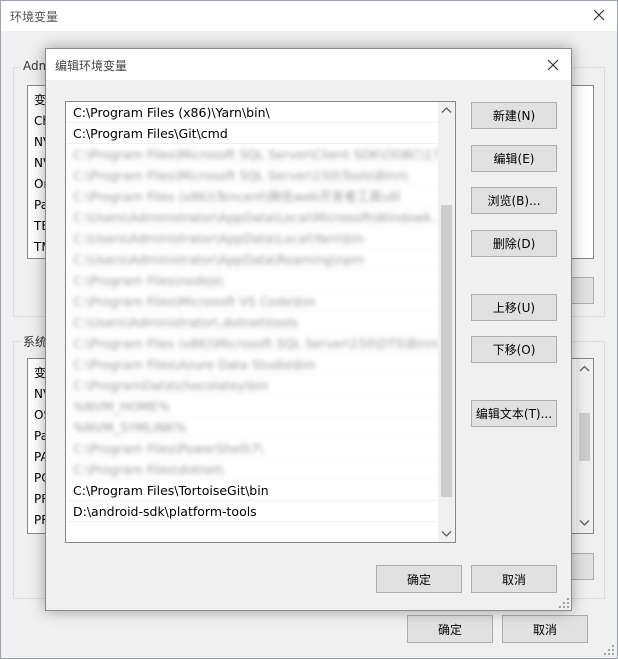 This screenshot has width=618, height=659. Describe the element at coordinates (253, 385) in the screenshot. I see `path-row: C:\ProgramData\chocolatey\bin` at that location.